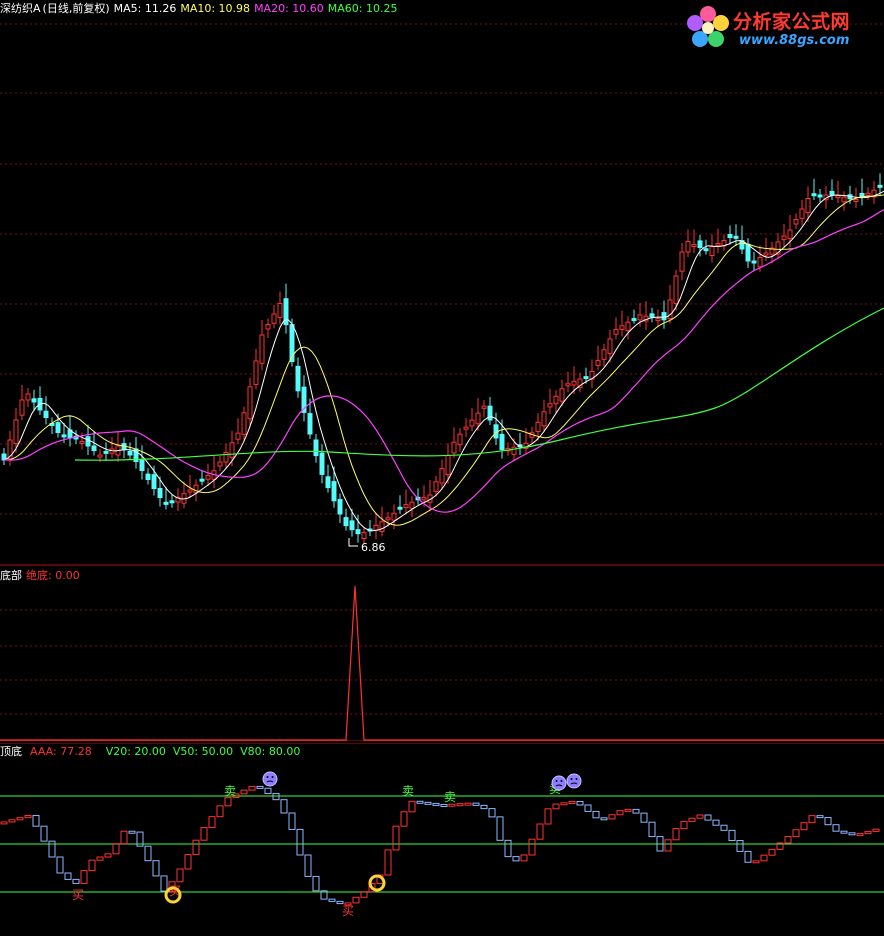  What do you see at coordinates (792, 22) in the screenshot?
I see `brand-name: 分析家公式网` at bounding box center [792, 22].